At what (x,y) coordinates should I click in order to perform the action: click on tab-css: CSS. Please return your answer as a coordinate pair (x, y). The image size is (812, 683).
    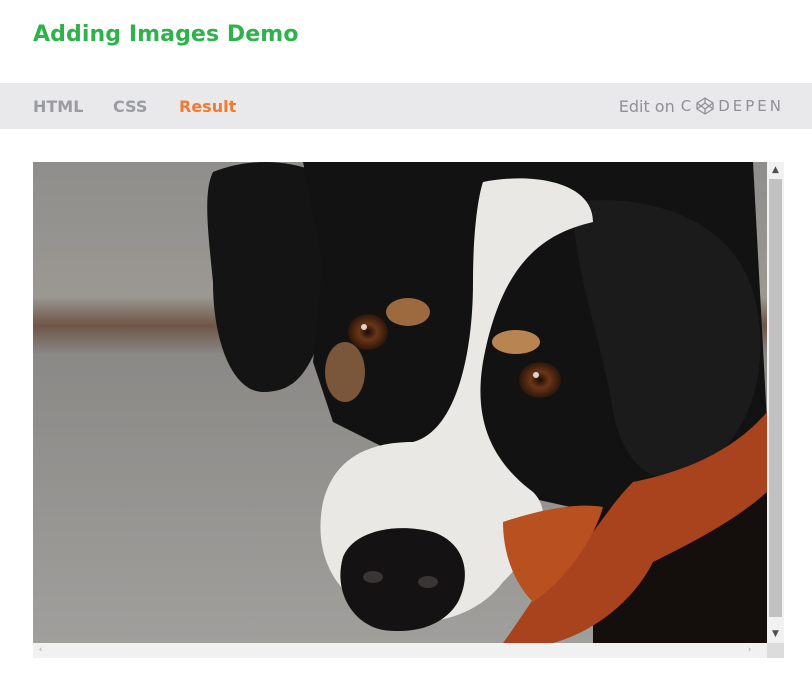
    Looking at the image, I should click on (130, 106).